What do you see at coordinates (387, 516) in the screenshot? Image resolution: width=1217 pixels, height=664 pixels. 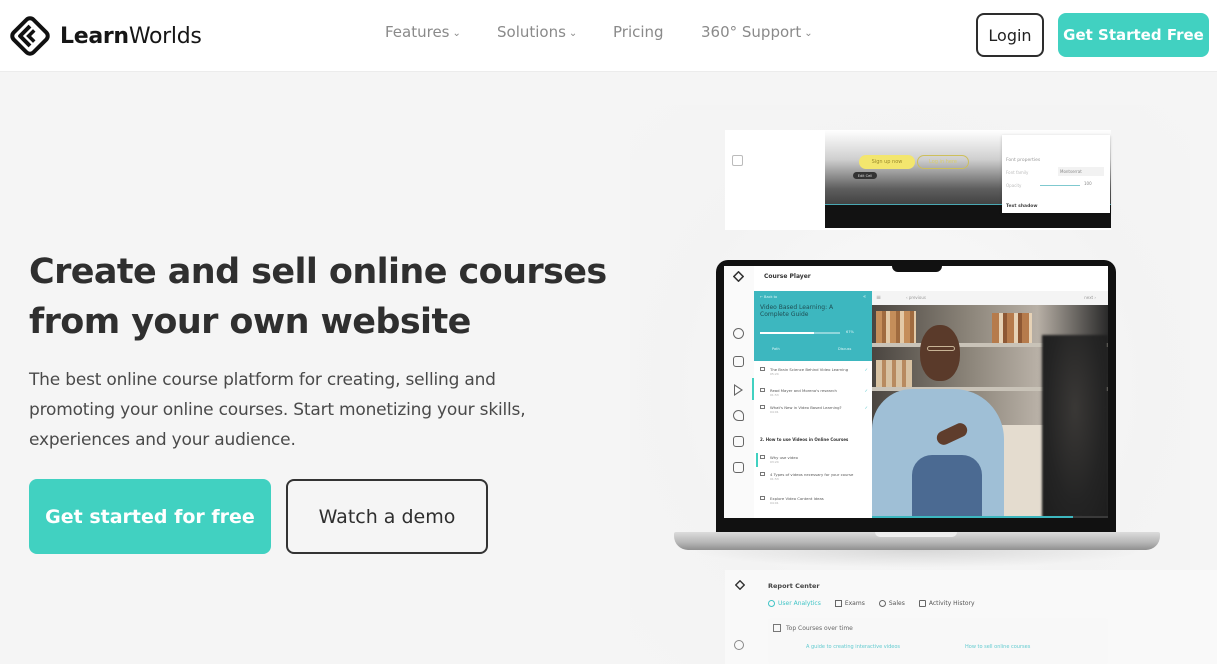 I see `watch-demo-button: Watch a demo` at bounding box center [387, 516].